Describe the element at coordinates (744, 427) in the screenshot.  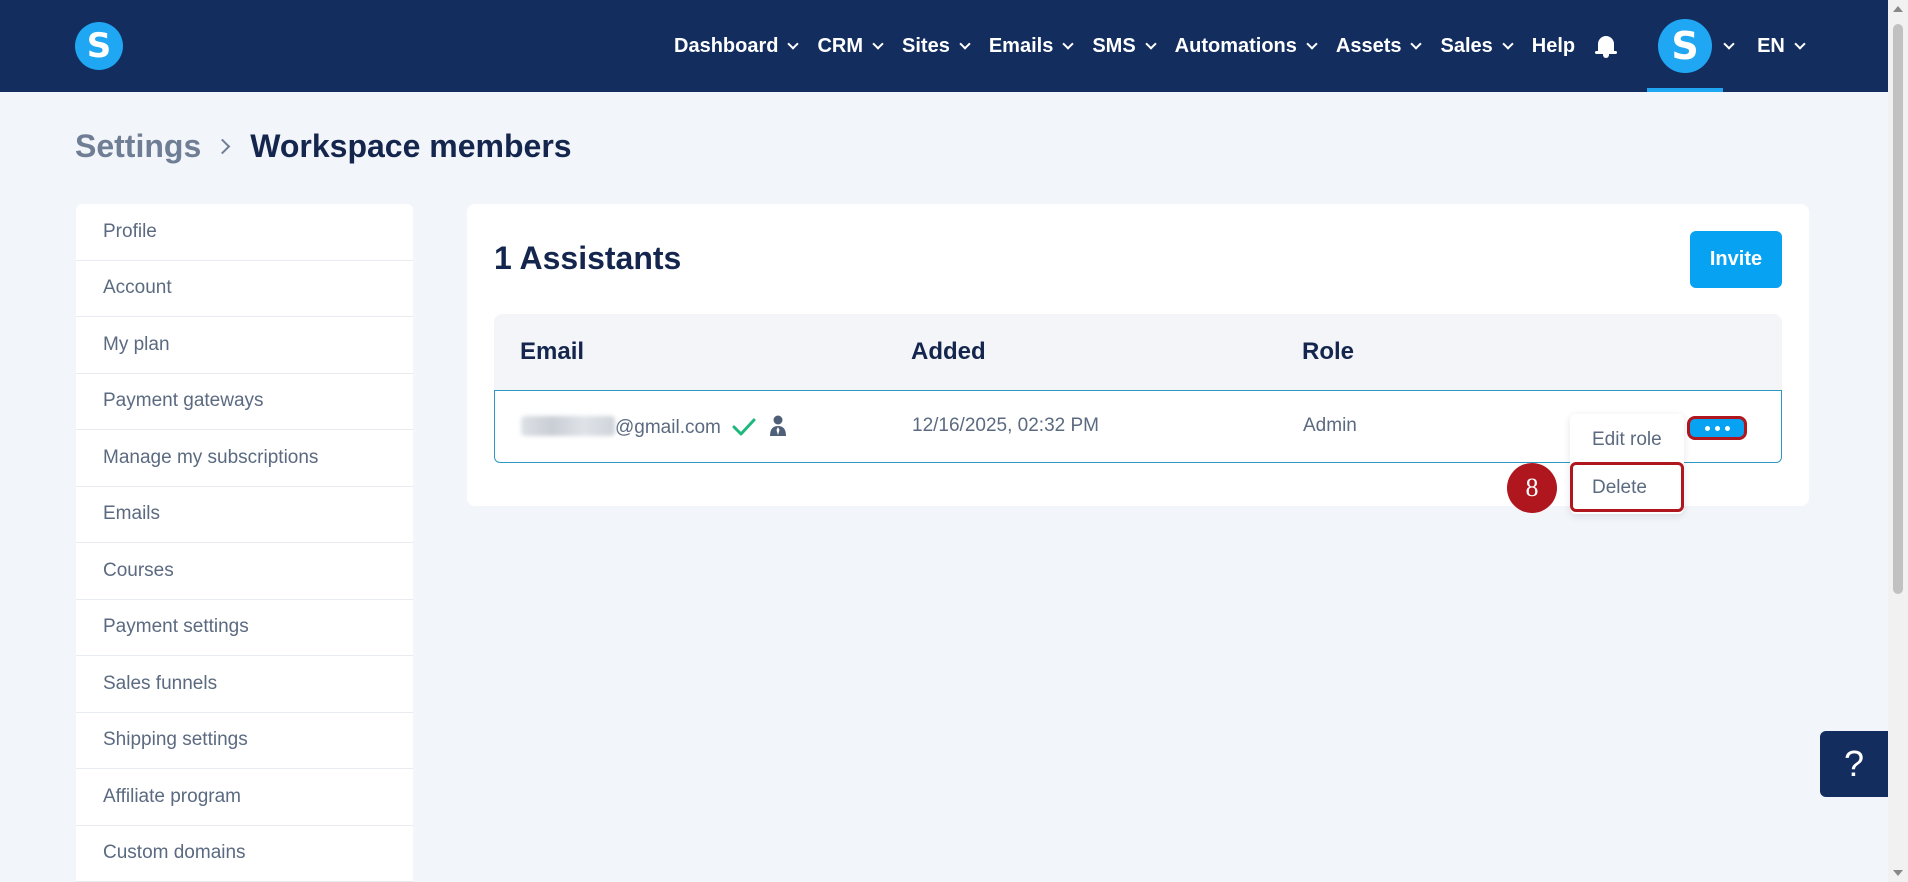
I see `verified-check-icon` at that location.